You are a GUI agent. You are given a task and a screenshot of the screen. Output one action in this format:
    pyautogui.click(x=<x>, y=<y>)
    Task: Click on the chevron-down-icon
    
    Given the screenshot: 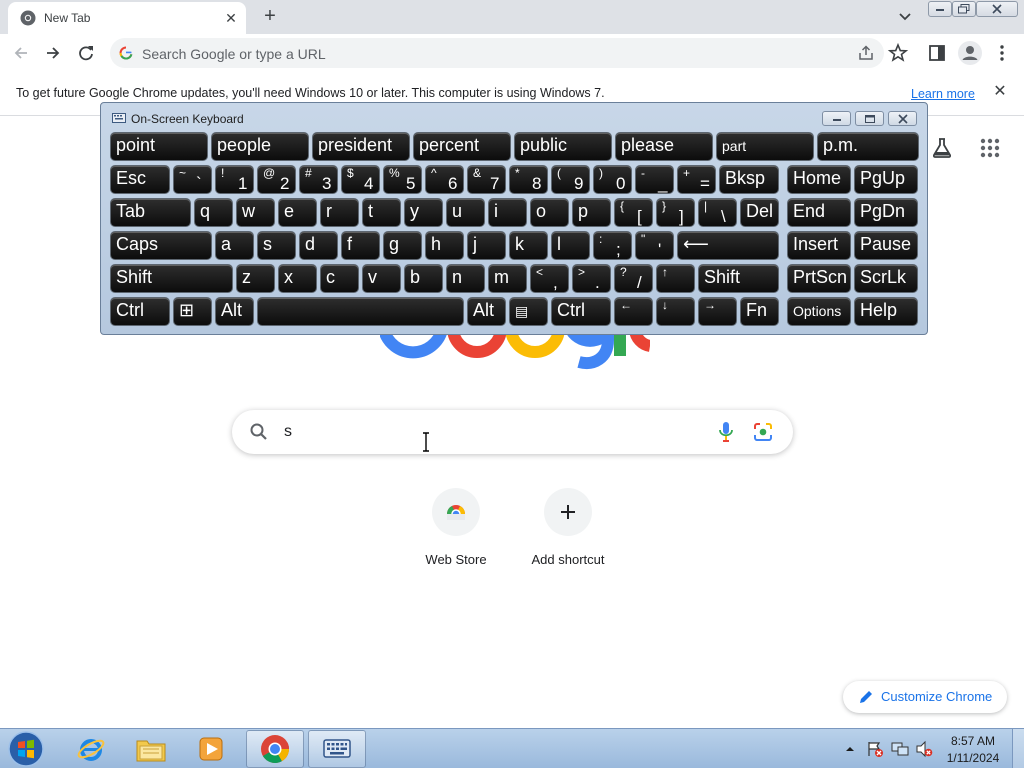 What is the action you would take?
    pyautogui.click(x=905, y=17)
    